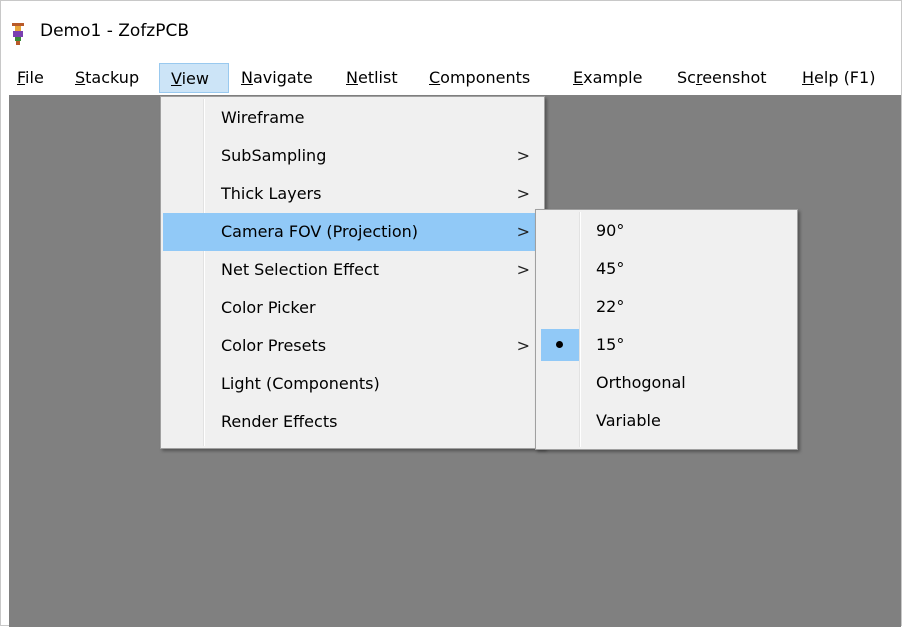 This screenshot has height=627, width=902. I want to click on fov-option-22: 22°, so click(666, 307).